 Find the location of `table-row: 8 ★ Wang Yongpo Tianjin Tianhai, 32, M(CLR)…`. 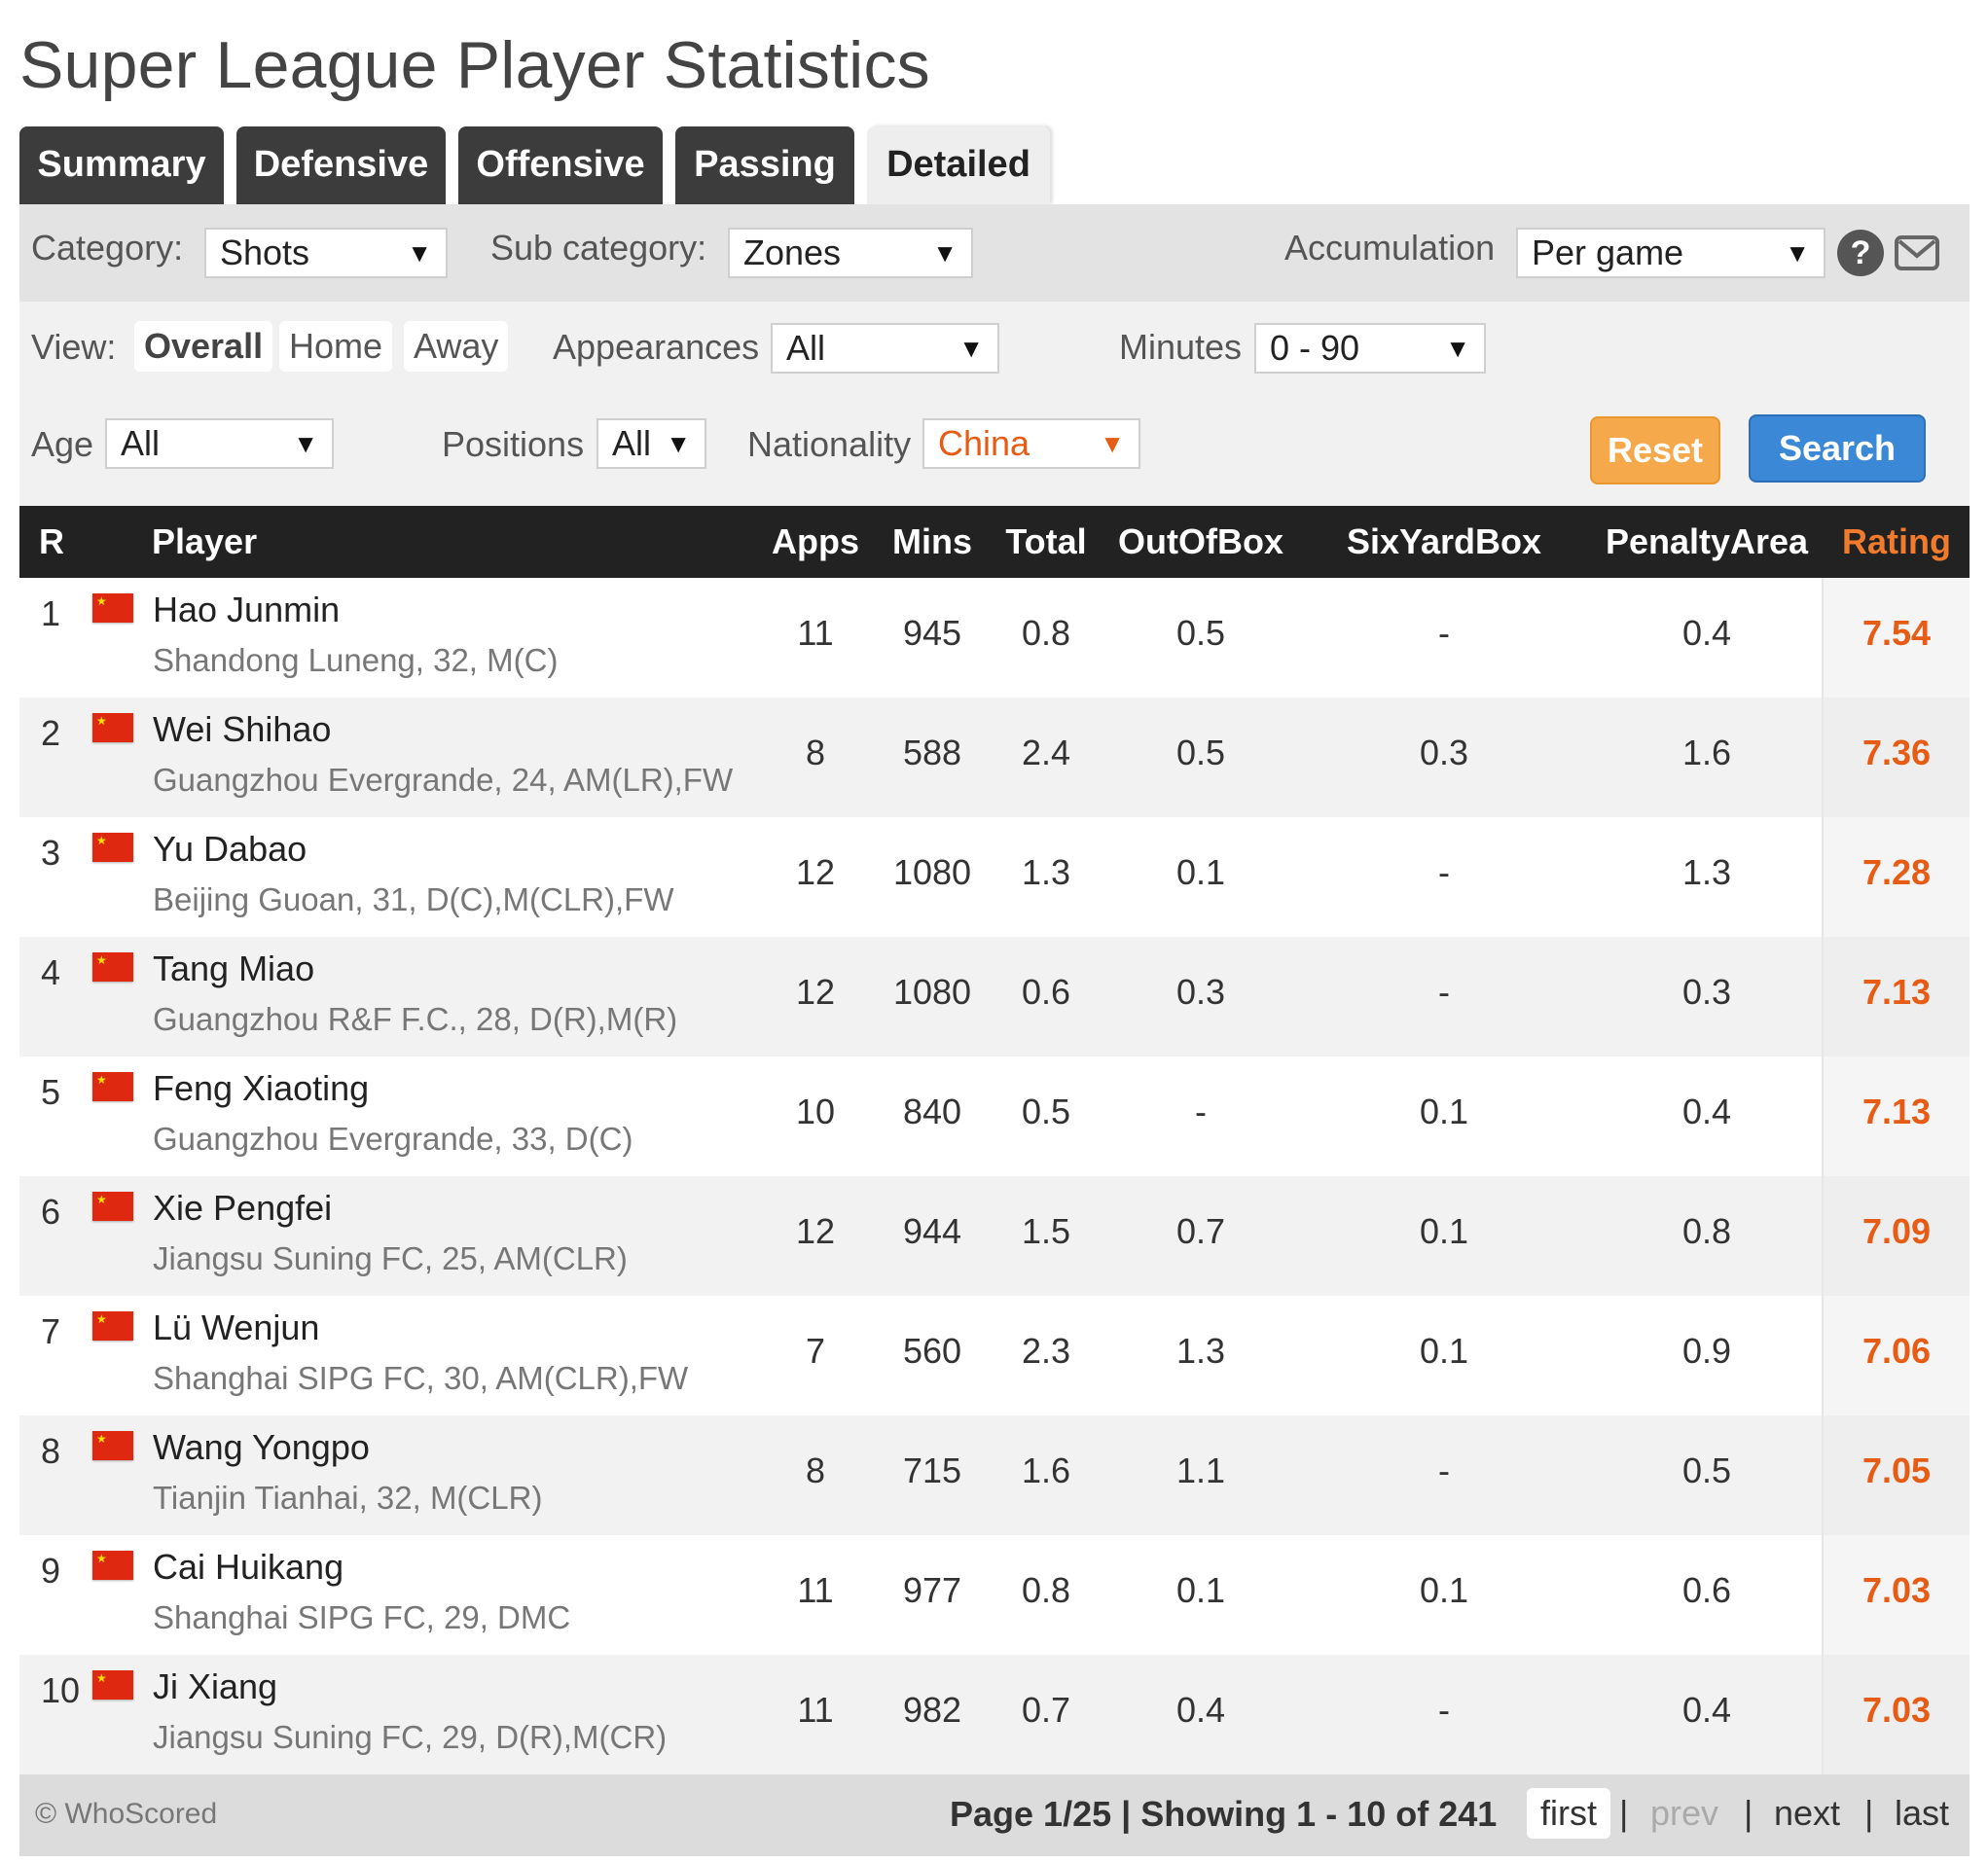

table-row: 8 ★ Wang Yongpo Tianjin Tianhai, 32, M(CLR)… is located at coordinates (994, 1475).